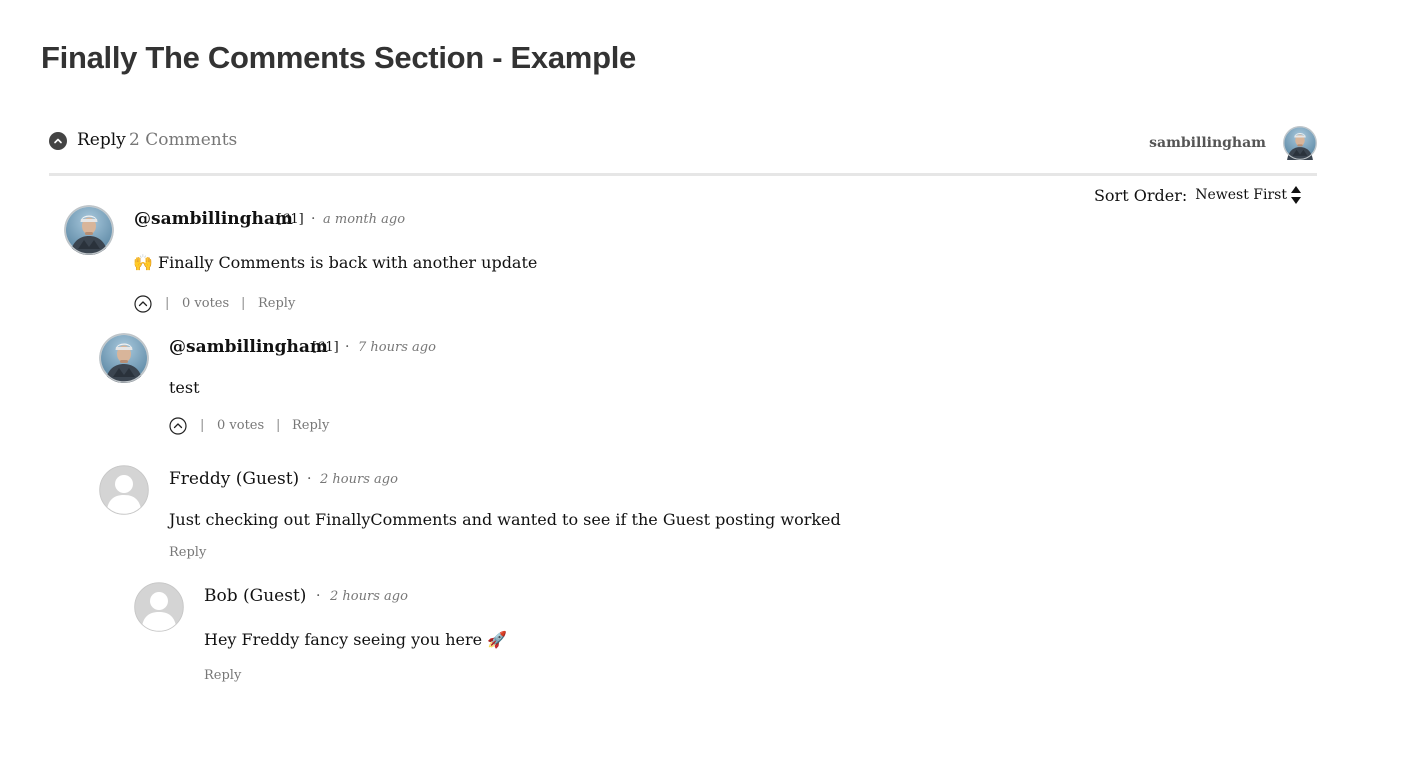 The width and height of the screenshot is (1418, 763). What do you see at coordinates (497, 639) in the screenshot?
I see `rocket-emoji: 🚀` at bounding box center [497, 639].